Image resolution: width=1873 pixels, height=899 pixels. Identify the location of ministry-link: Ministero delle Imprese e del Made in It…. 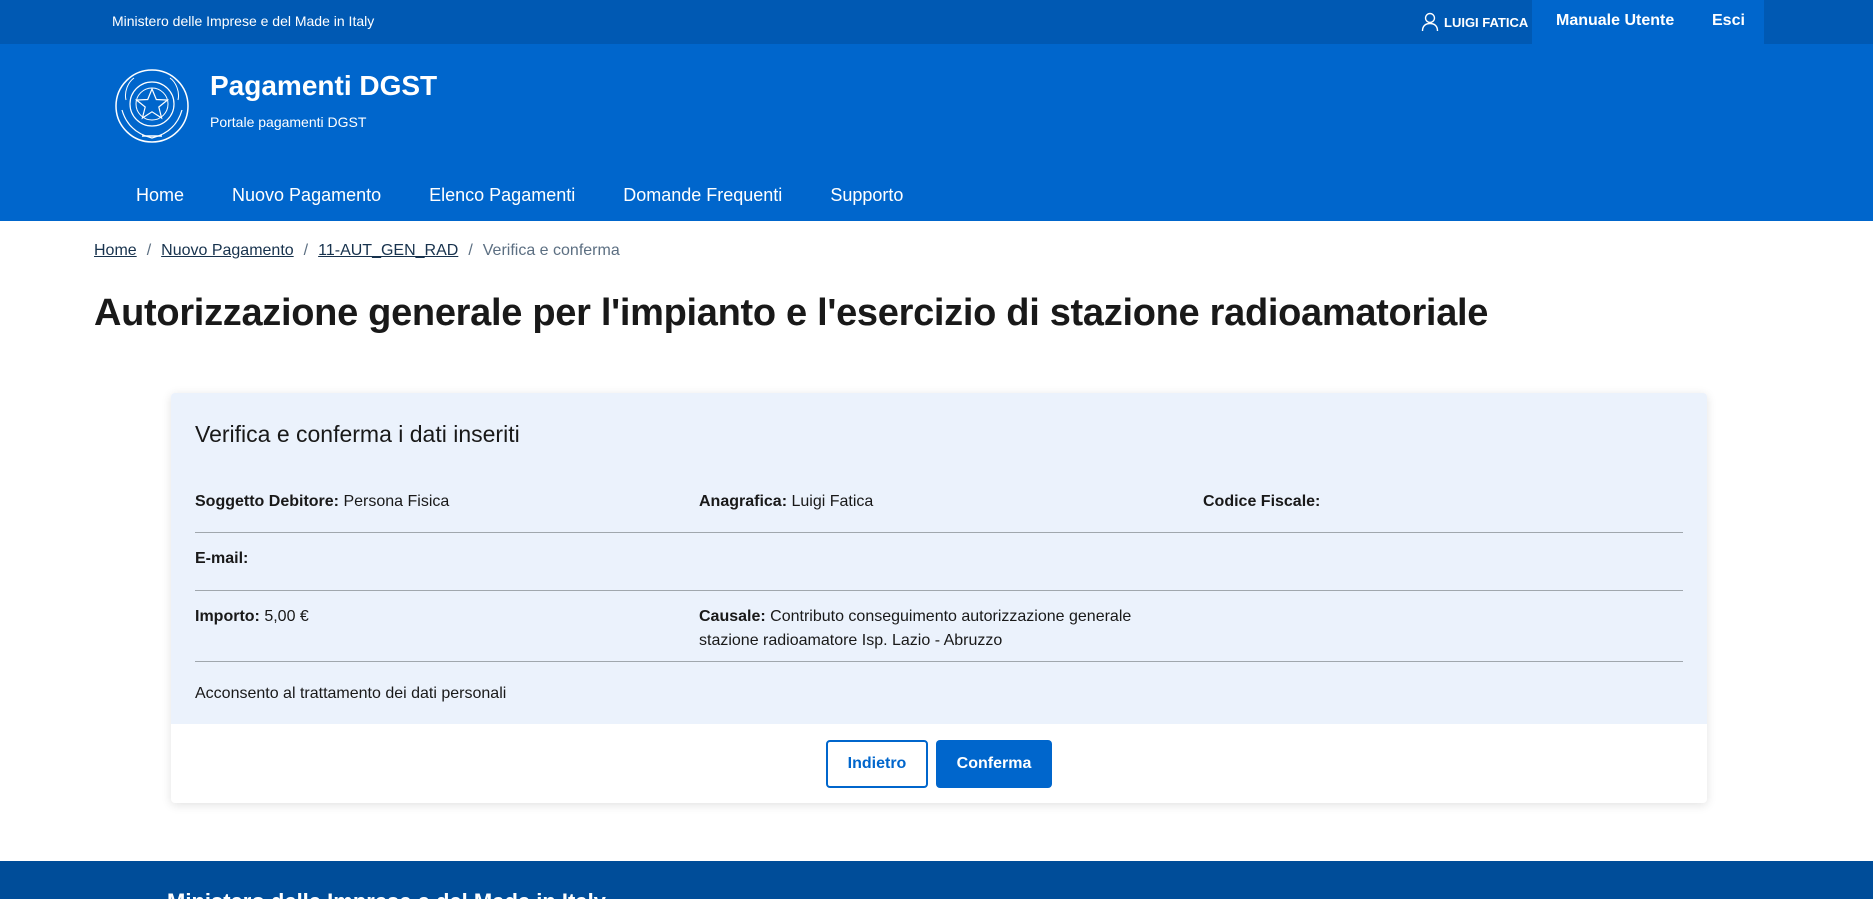
(243, 21).